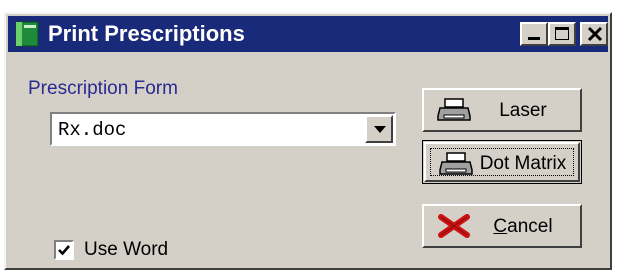  I want to click on use-word-label: Use Word, so click(126, 249).